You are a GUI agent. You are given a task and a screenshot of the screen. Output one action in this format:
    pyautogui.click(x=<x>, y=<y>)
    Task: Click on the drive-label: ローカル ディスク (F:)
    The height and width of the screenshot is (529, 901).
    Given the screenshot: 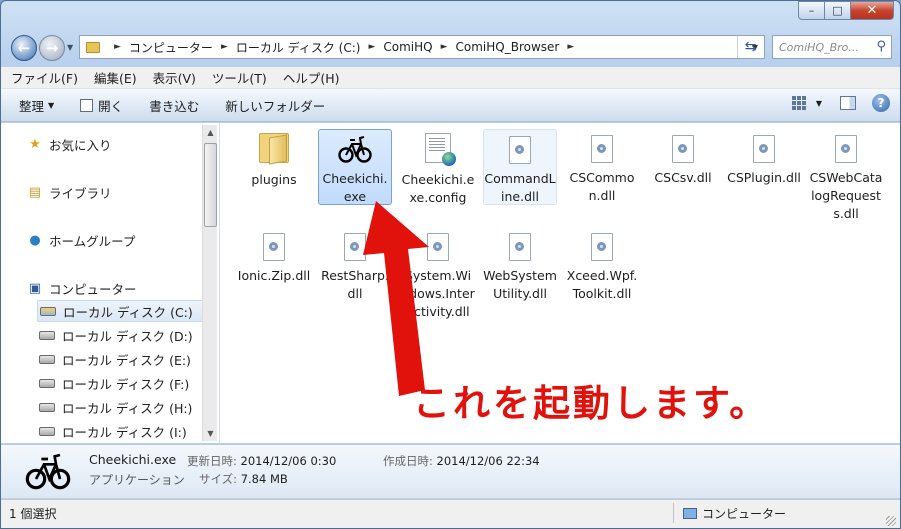 What is the action you would take?
    pyautogui.click(x=126, y=384)
    